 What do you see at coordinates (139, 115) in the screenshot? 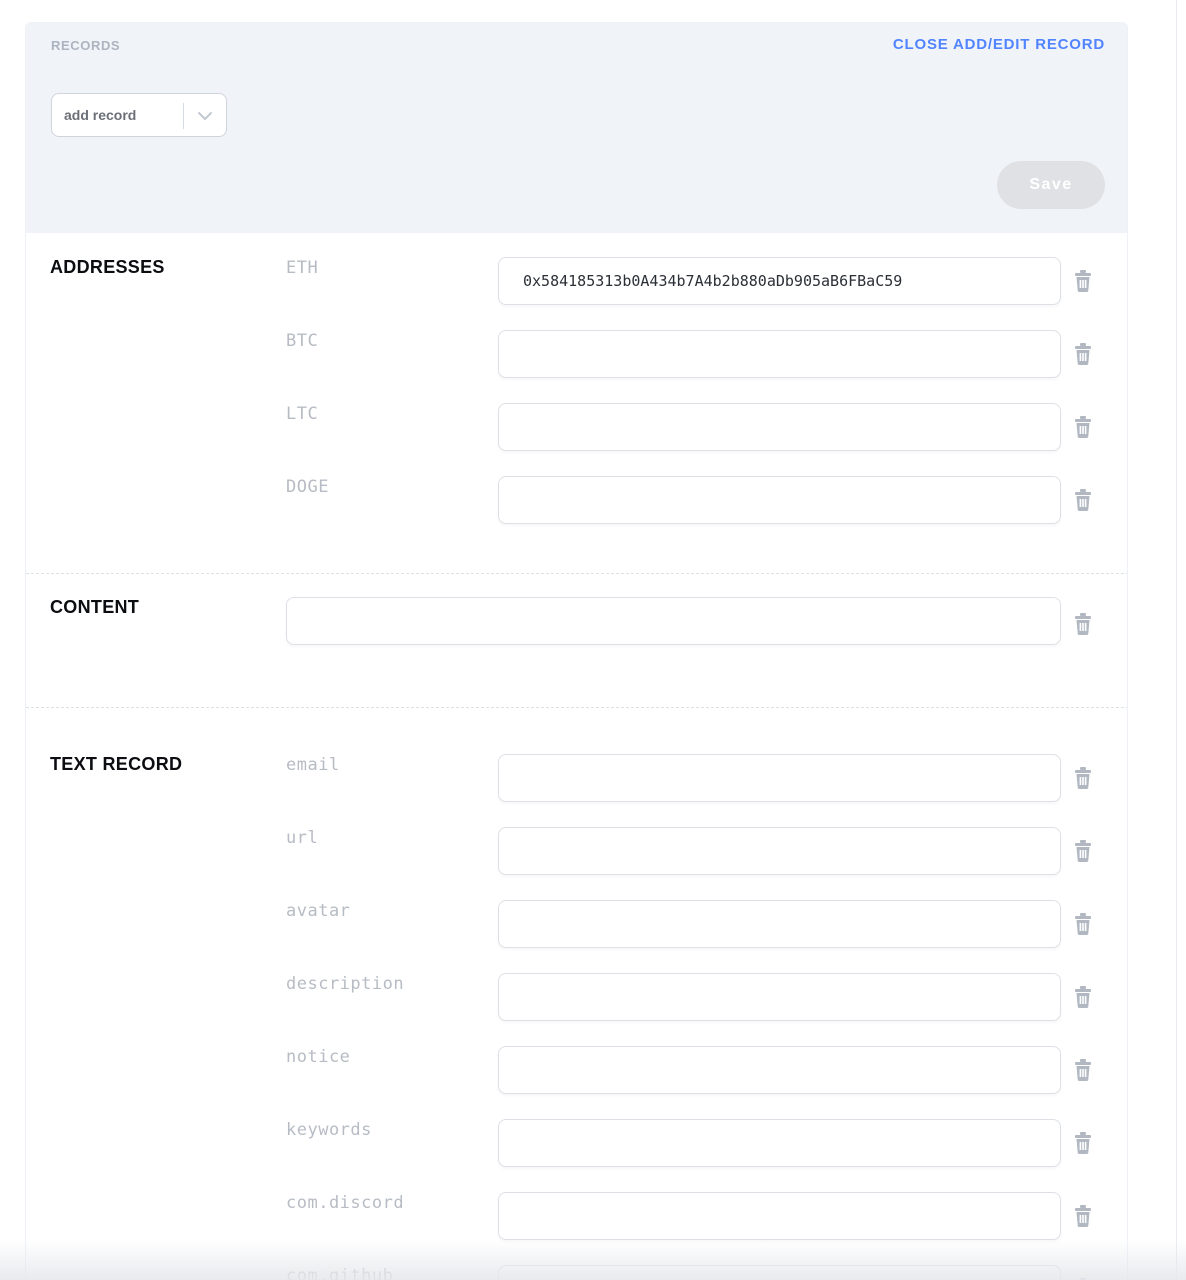
I see `add-record-select: add record` at bounding box center [139, 115].